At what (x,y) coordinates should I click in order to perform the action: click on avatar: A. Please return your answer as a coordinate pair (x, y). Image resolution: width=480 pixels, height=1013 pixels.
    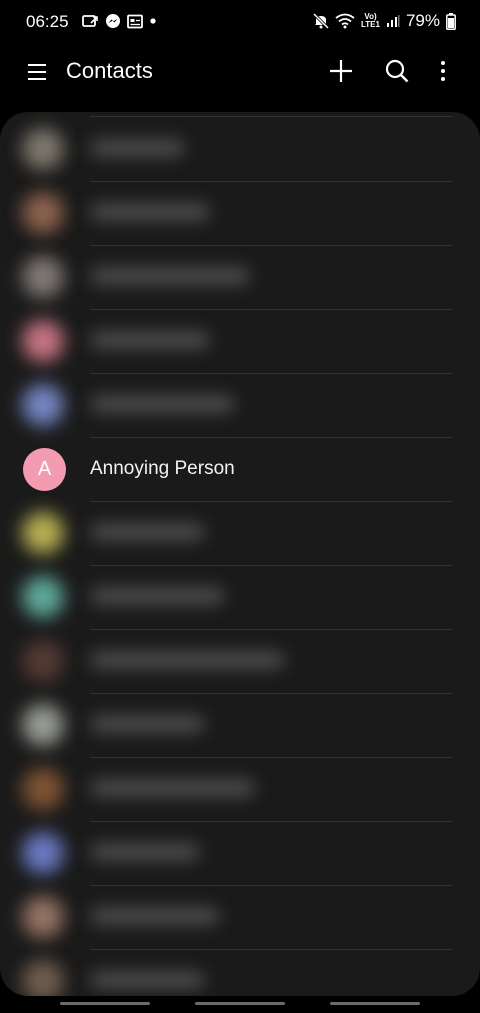
    Looking at the image, I should click on (44, 469).